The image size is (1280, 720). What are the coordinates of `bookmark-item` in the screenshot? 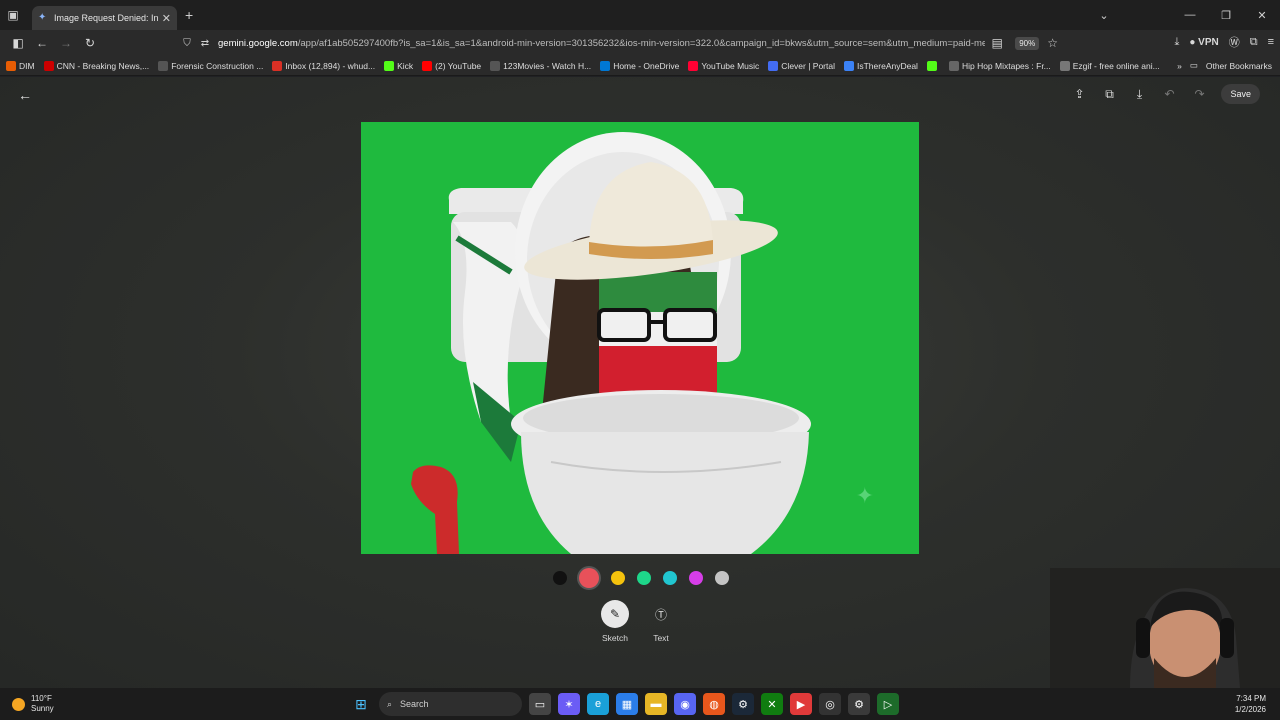 It's located at (933, 65).